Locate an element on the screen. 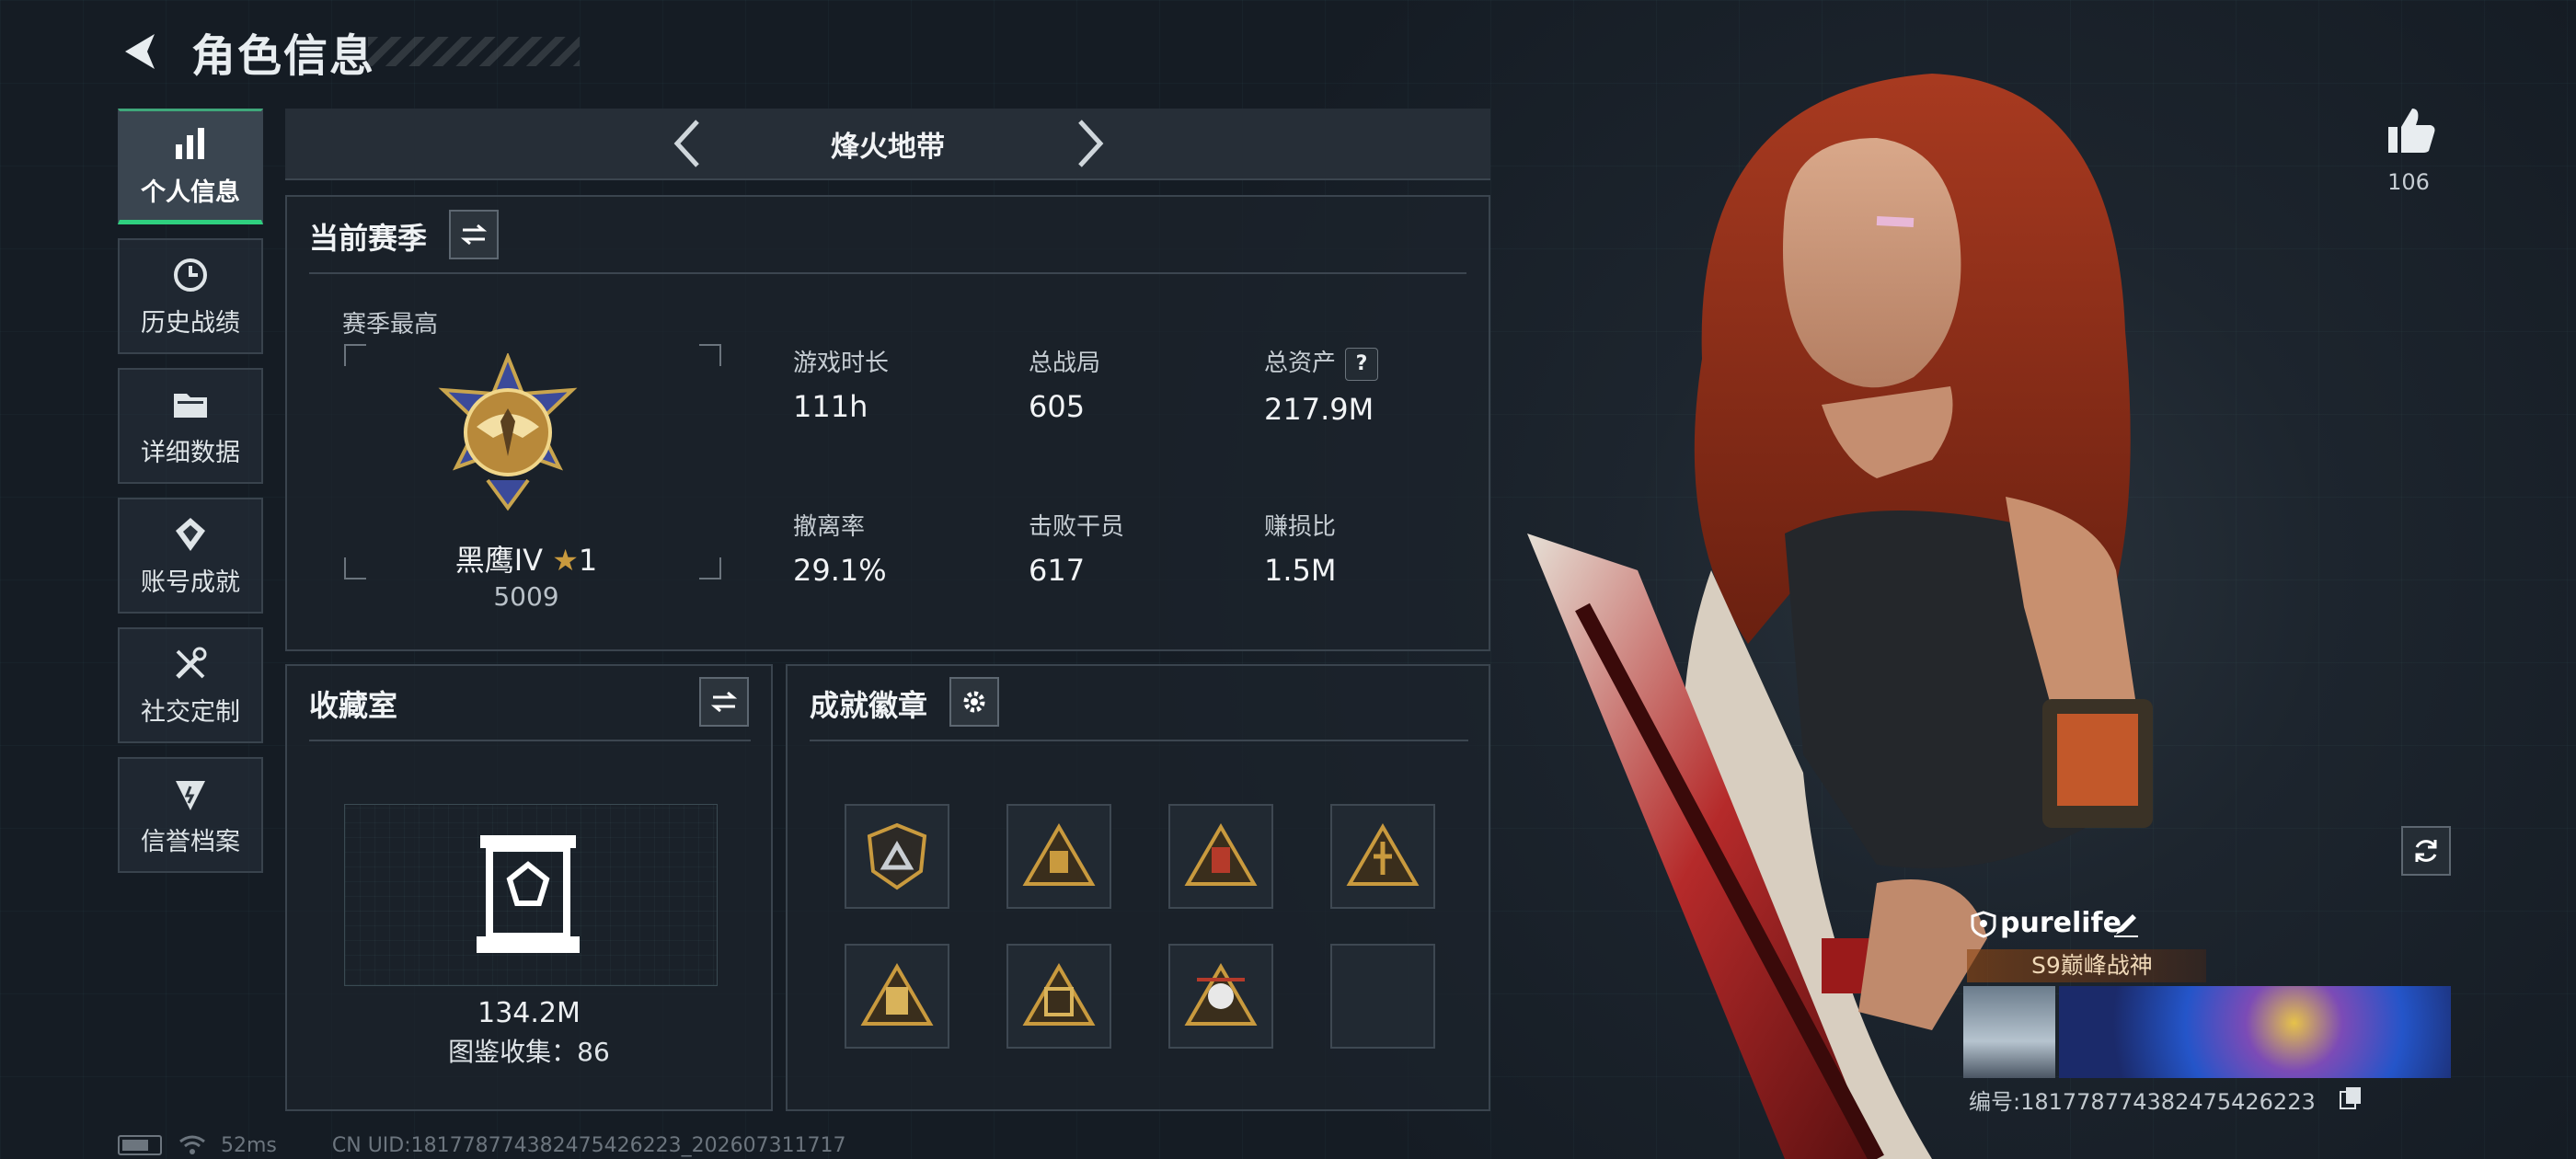 This screenshot has height=1159, width=2576. sidebar-item-credit-profile: 信誉档案 is located at coordinates (190, 815).